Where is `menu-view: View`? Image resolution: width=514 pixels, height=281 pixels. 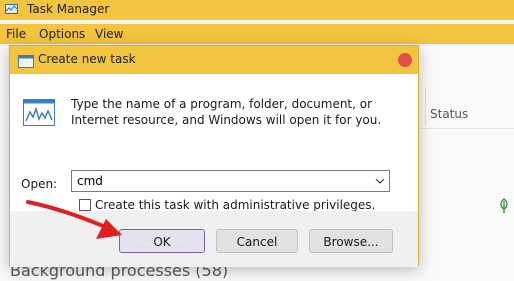
menu-view: View is located at coordinates (109, 34).